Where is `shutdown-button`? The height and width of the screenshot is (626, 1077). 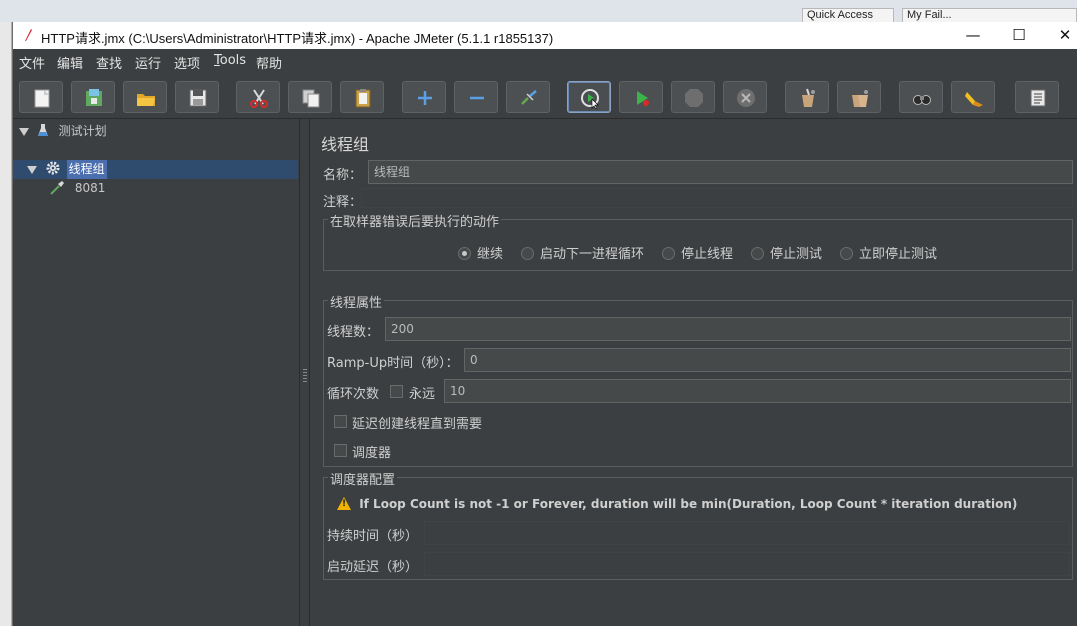 shutdown-button is located at coordinates (745, 97).